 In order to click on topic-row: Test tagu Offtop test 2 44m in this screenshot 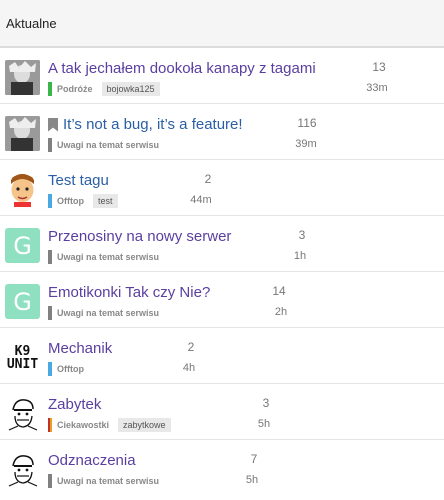, I will do `click(222, 188)`.